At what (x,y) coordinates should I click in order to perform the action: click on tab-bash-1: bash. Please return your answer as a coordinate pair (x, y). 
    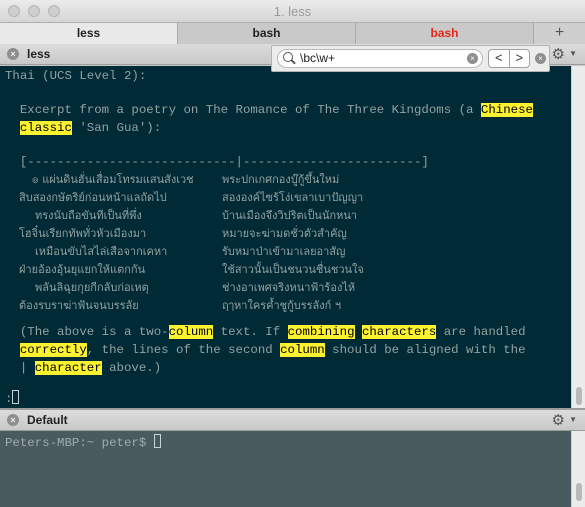
    Looking at the image, I should click on (267, 33).